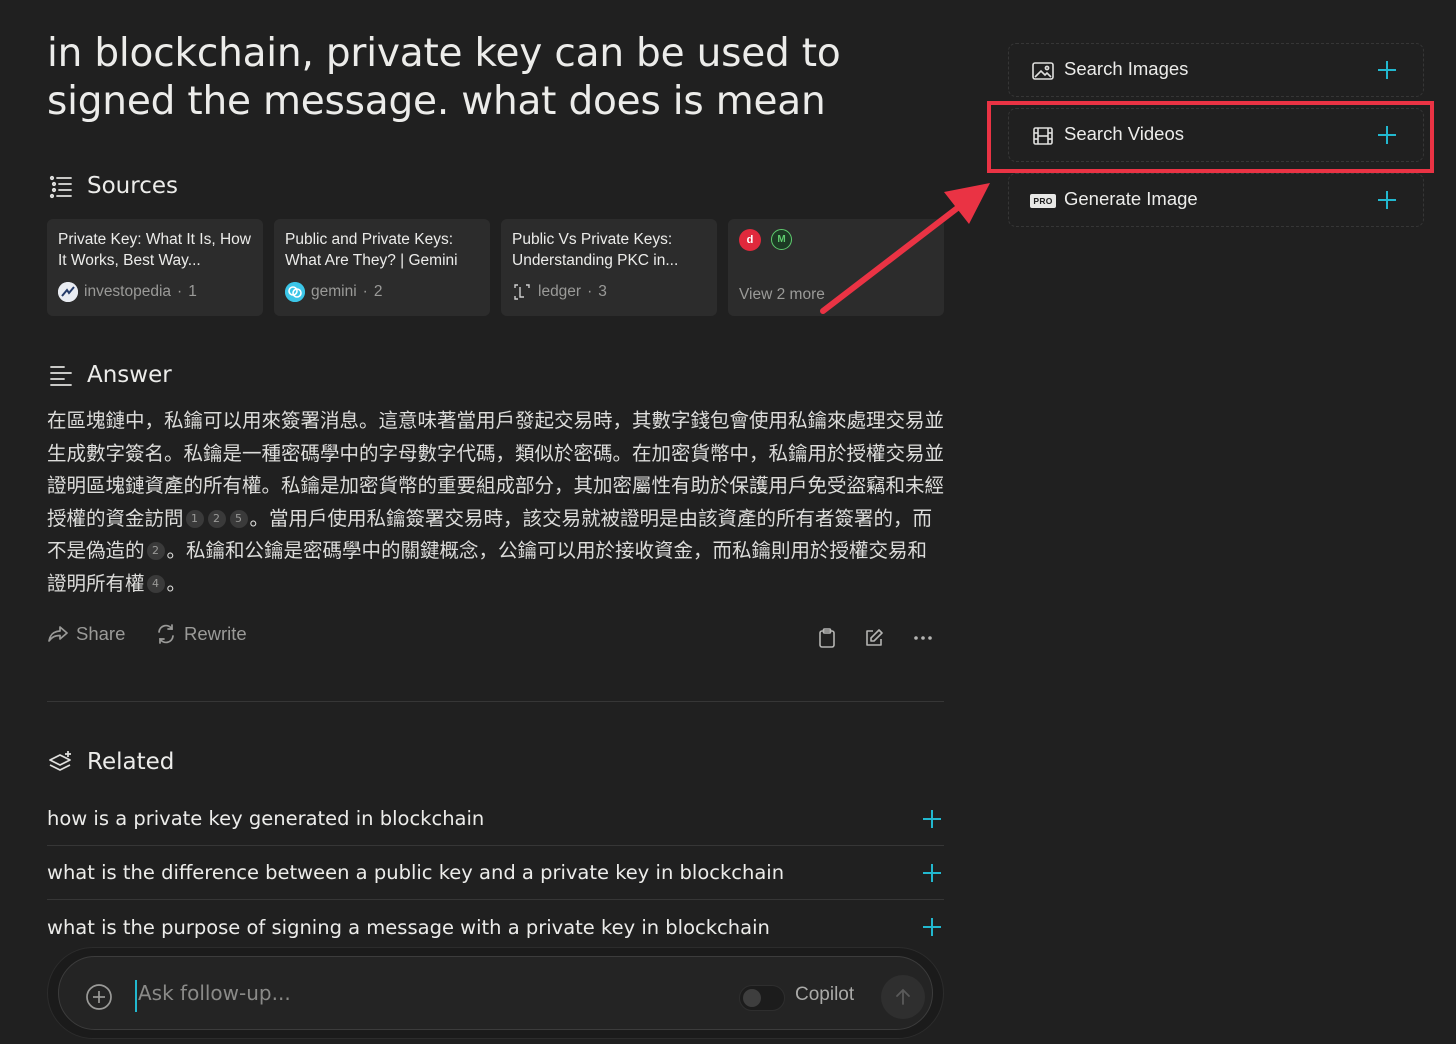 The width and height of the screenshot is (1456, 1044). What do you see at coordinates (905, 248) in the screenshot?
I see `annotation-arrow` at bounding box center [905, 248].